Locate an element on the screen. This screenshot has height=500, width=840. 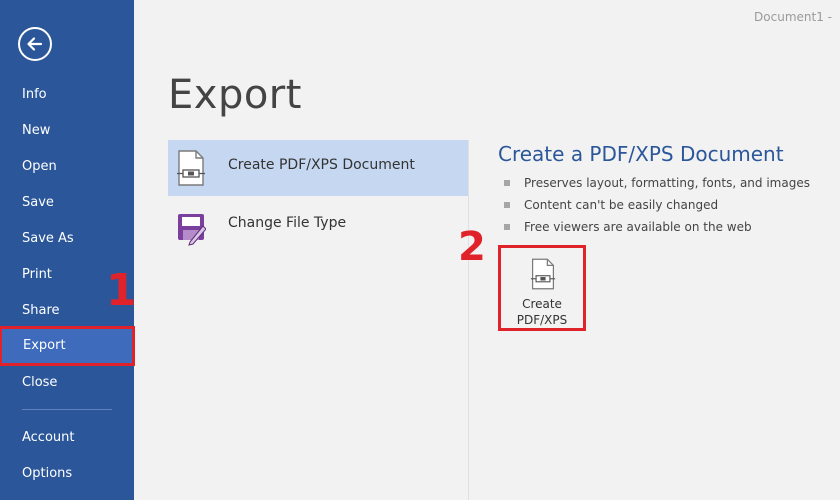
nav-close: Close is located at coordinates (67, 383).